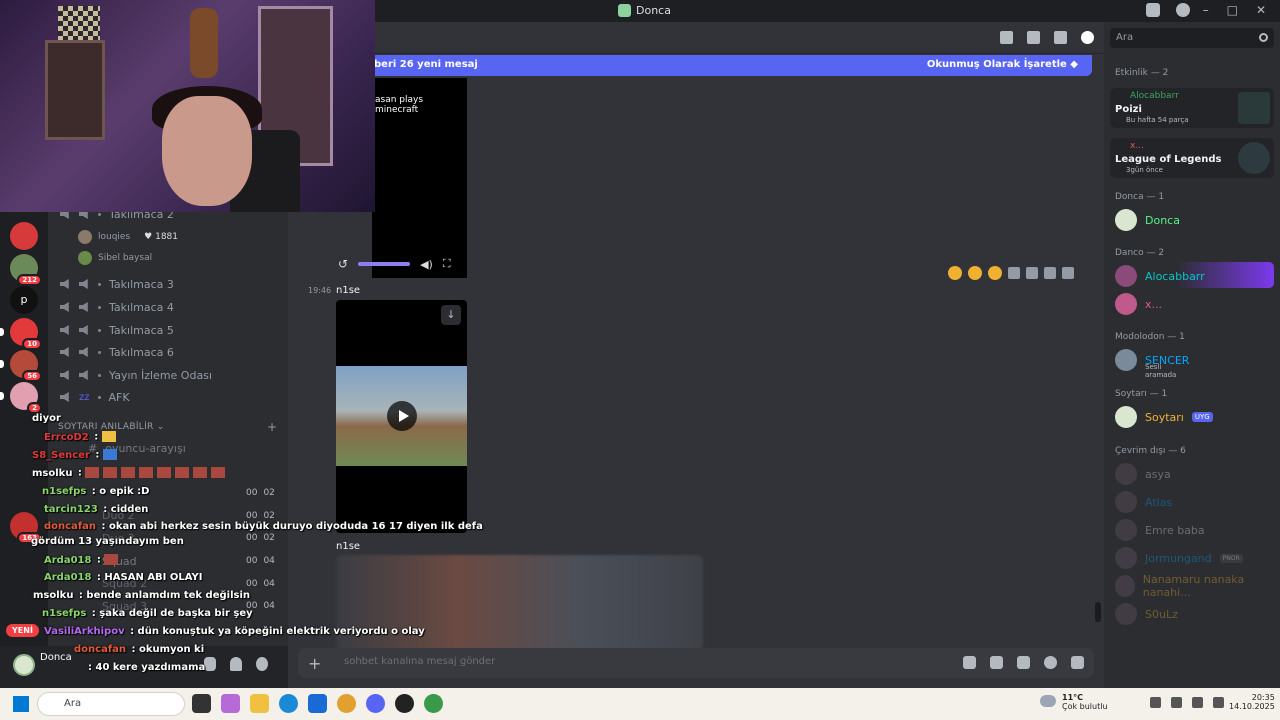 The image size is (1280, 720). Describe the element at coordinates (1160, 530) in the screenshot. I see `member: Emre baba` at that location.